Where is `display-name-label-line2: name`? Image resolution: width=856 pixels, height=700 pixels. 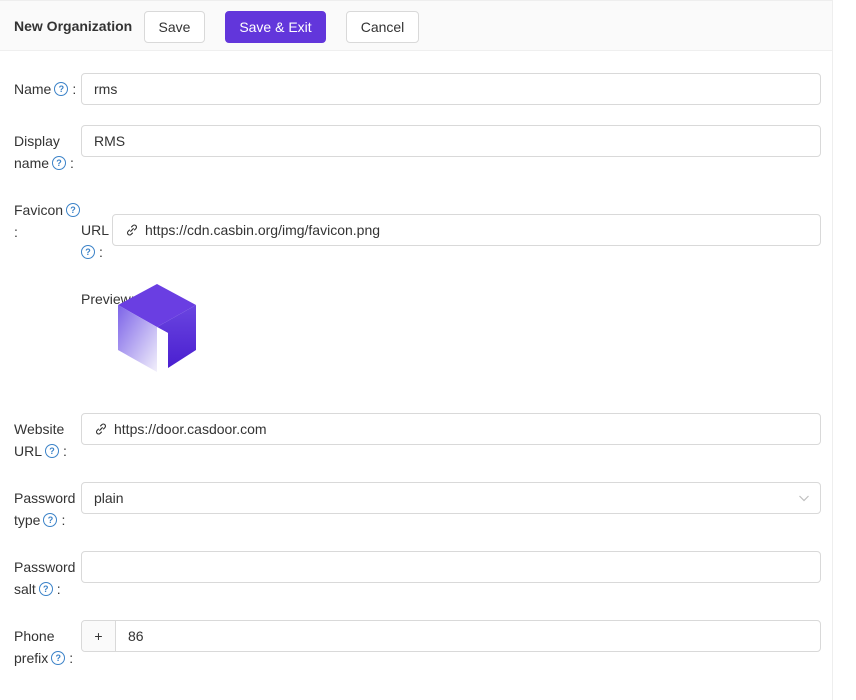 display-name-label-line2: name is located at coordinates (32, 163).